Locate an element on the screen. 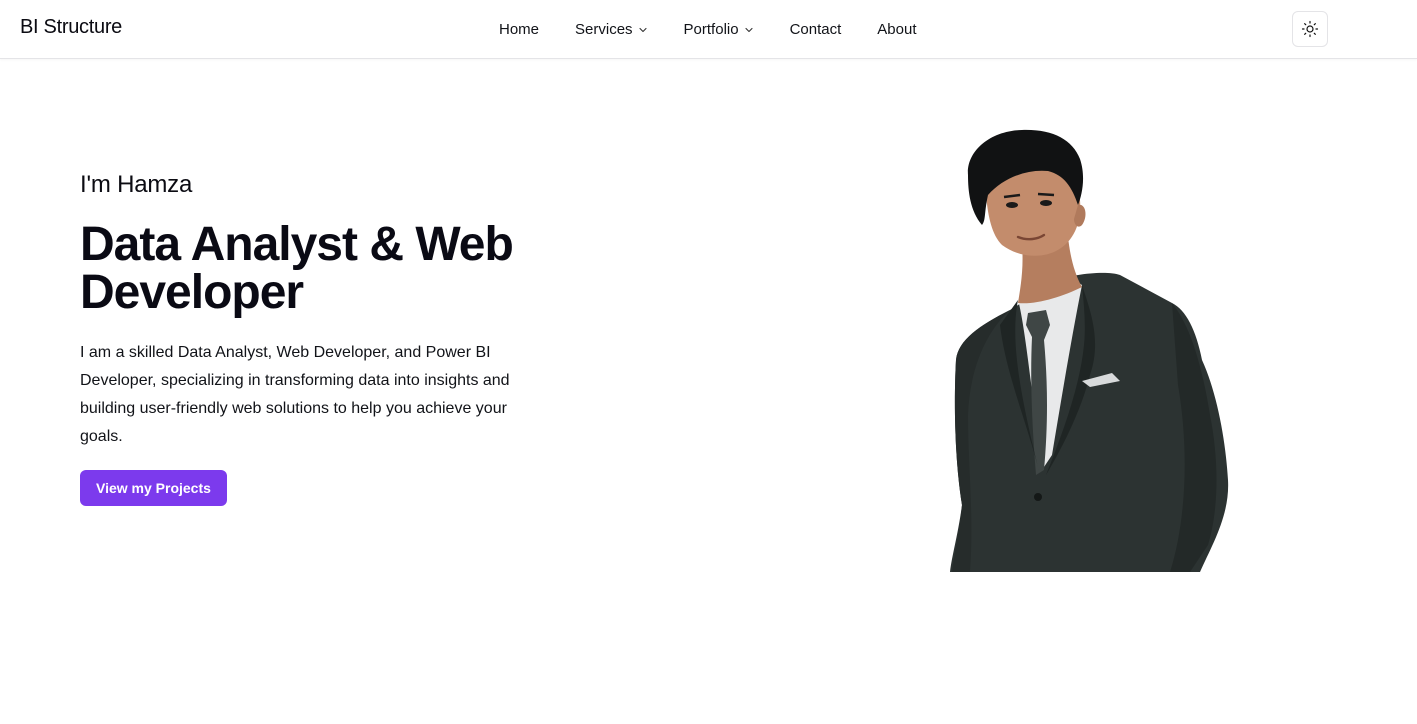 The image size is (1417, 724). sun-icon is located at coordinates (1310, 29).